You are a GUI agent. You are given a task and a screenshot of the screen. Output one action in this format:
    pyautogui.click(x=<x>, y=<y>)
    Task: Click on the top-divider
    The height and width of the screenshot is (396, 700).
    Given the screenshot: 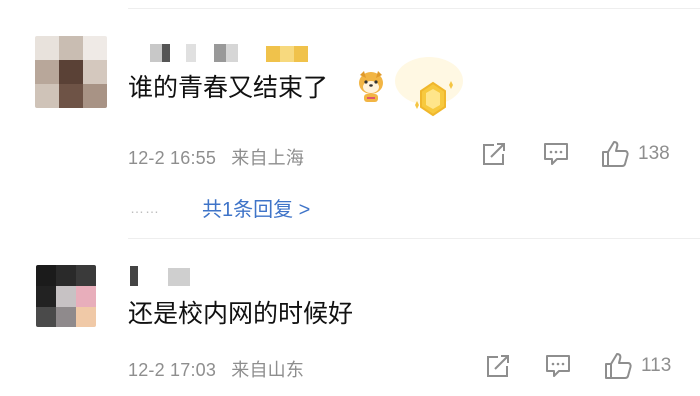 What is the action you would take?
    pyautogui.click(x=414, y=8)
    